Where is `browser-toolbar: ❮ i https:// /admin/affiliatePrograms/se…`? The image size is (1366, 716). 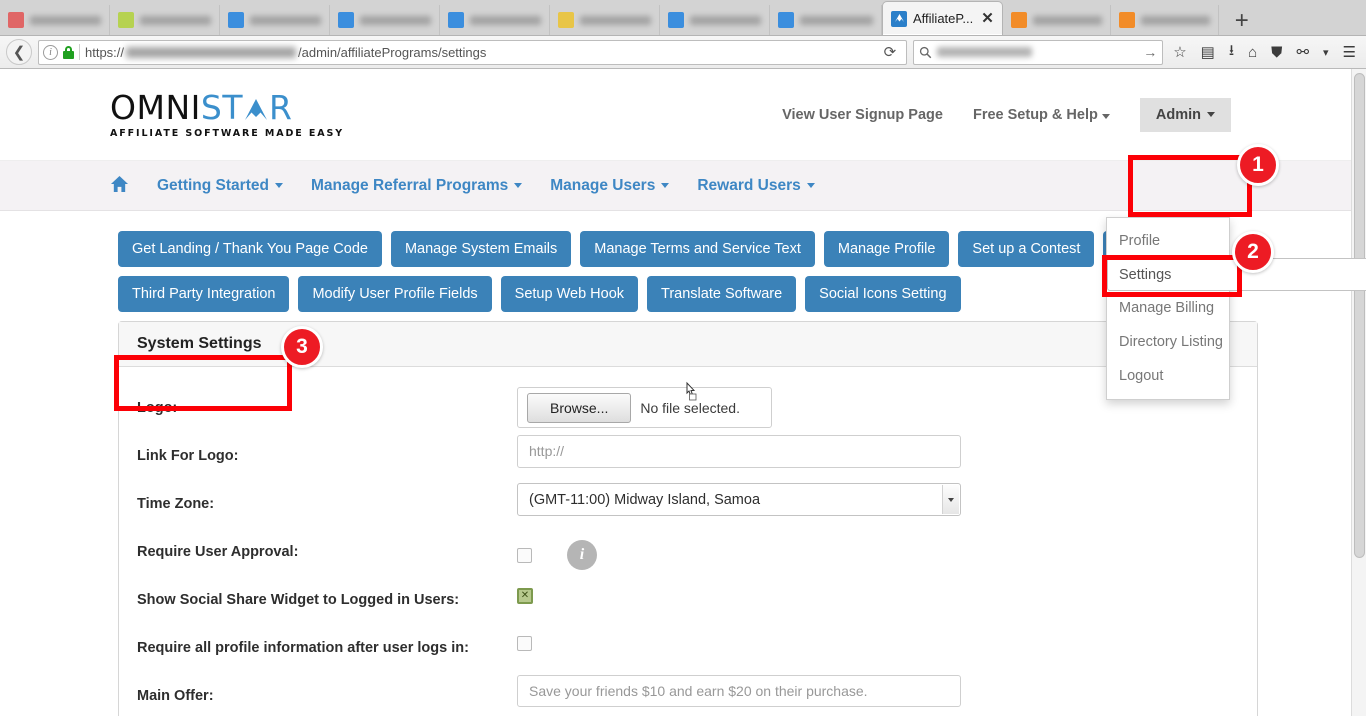 browser-toolbar: ❮ i https:// /admin/affiliatePrograms/se… is located at coordinates (683, 52).